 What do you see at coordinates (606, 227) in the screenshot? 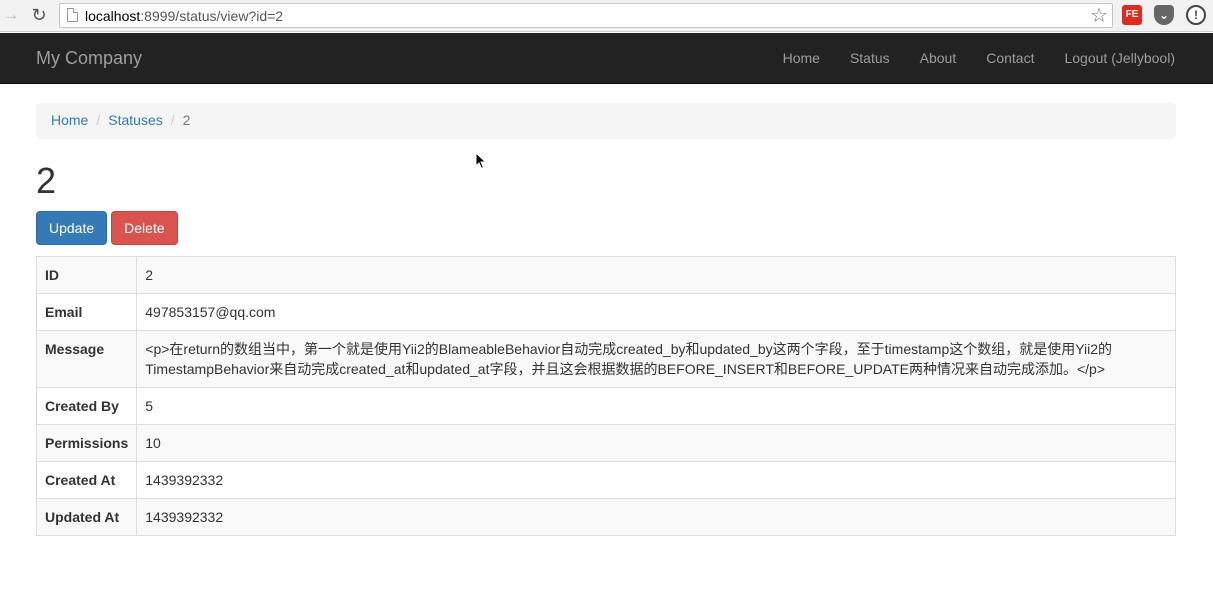
I see `action-buttons: Update Delete` at bounding box center [606, 227].